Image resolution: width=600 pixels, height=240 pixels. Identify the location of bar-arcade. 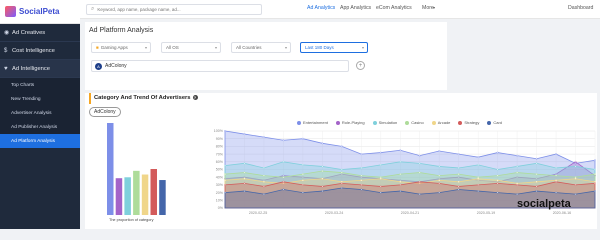
(145, 194).